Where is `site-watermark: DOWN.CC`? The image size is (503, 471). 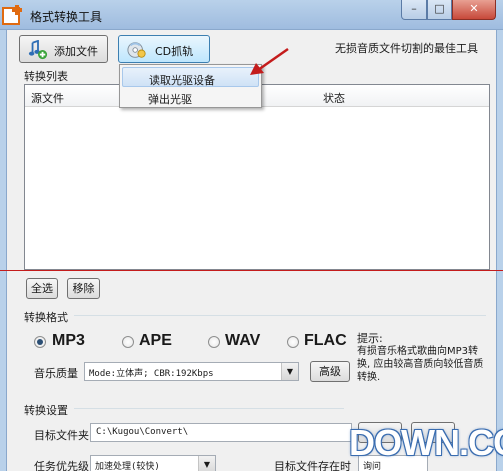
site-watermark: DOWN.CC is located at coordinates (424, 445).